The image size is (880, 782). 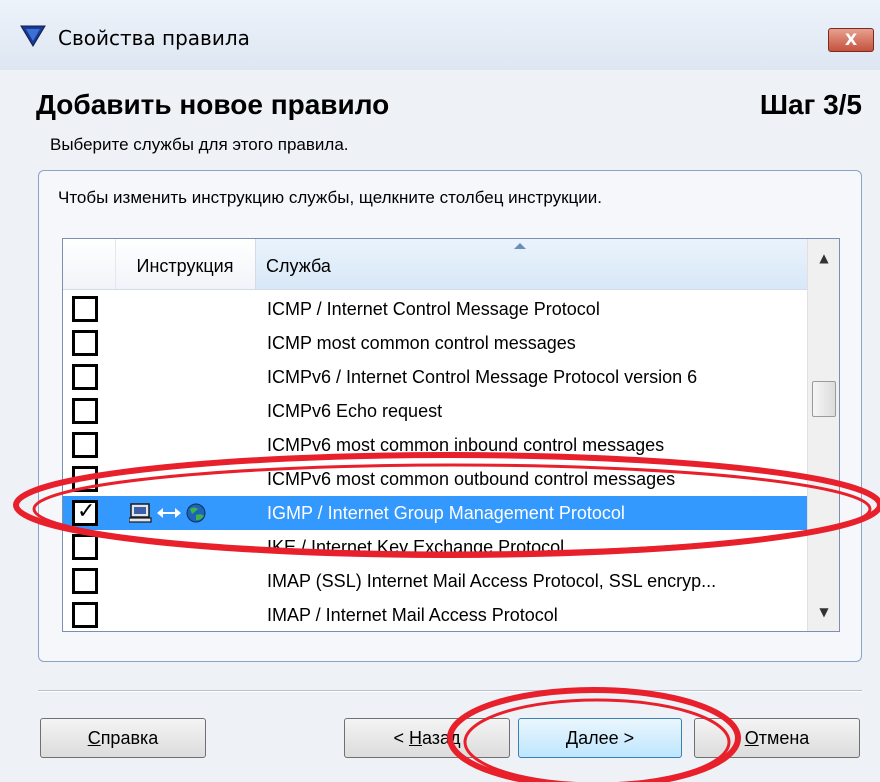 I want to click on next-button: Далее >, so click(x=600, y=738).